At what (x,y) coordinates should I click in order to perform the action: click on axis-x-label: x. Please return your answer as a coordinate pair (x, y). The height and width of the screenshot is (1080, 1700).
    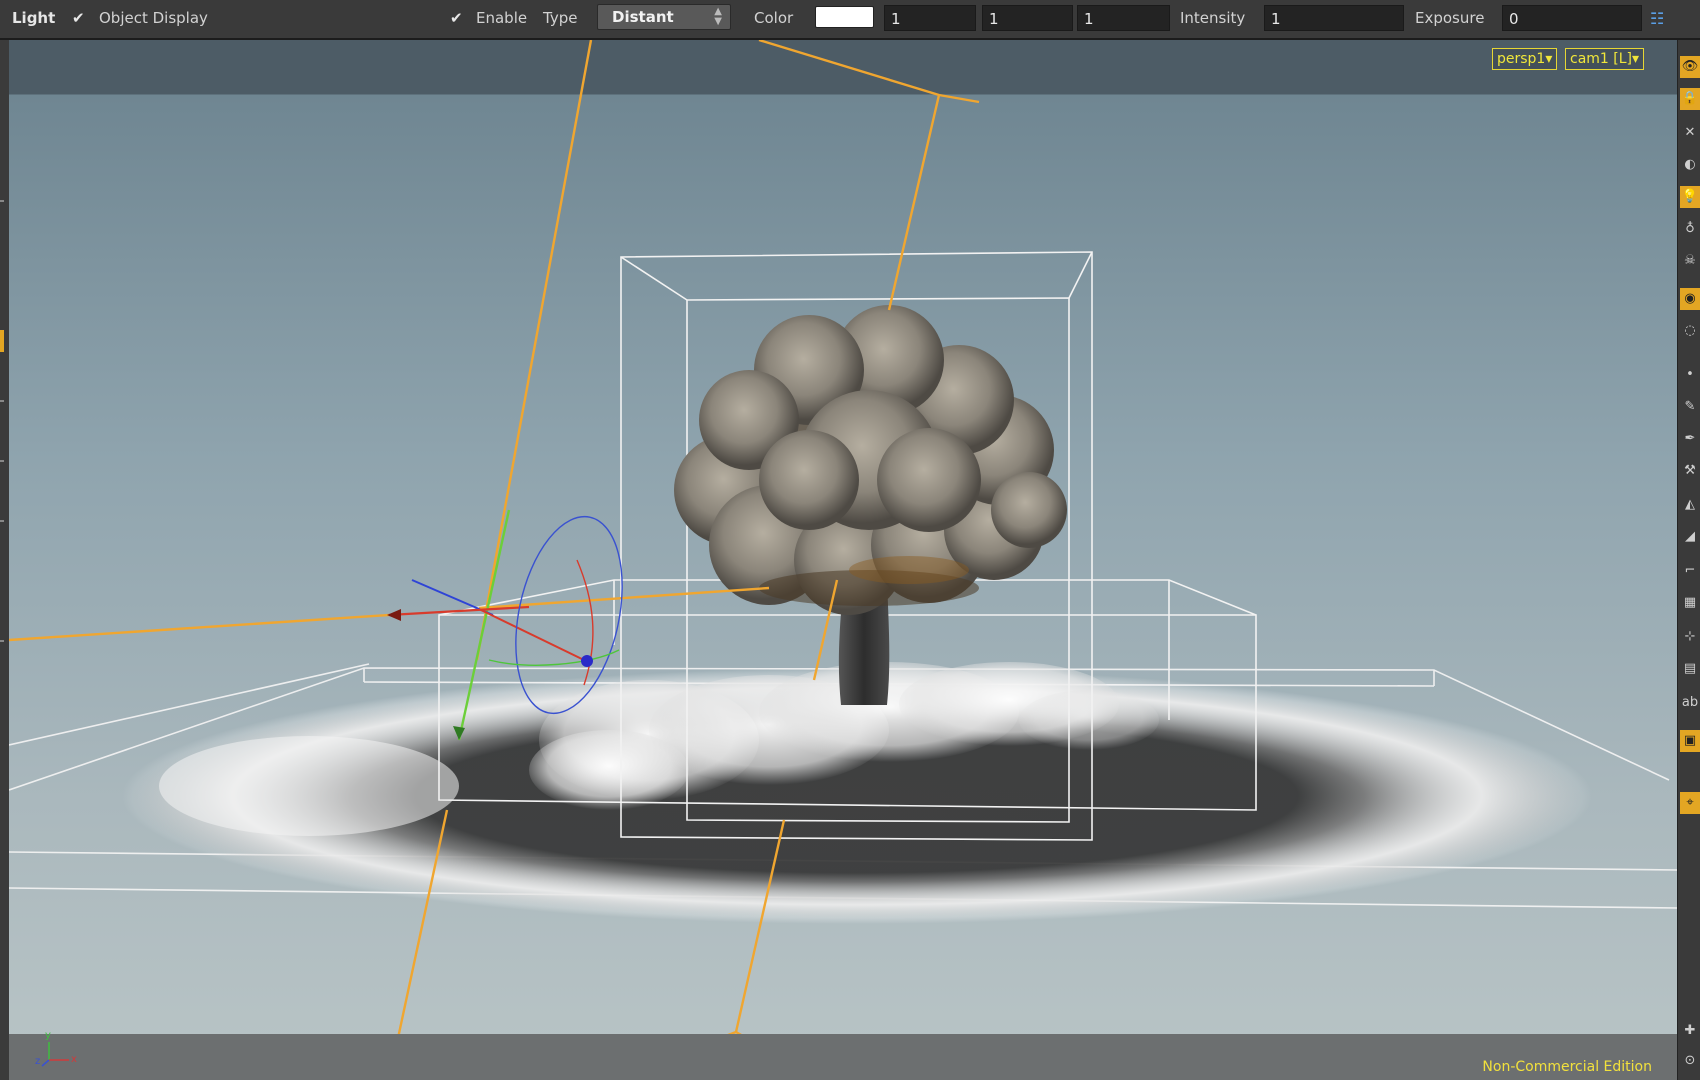
    Looking at the image, I should click on (74, 1059).